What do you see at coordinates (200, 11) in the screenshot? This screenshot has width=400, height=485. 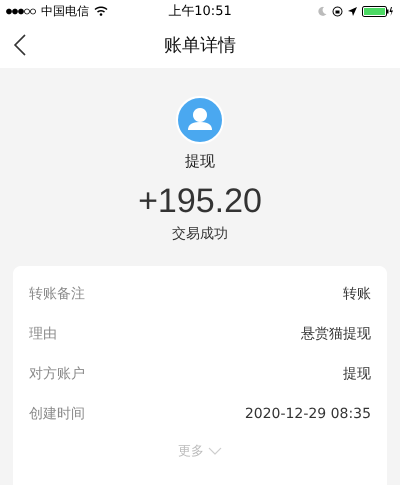 I see `clock-time: 上午10:51` at bounding box center [200, 11].